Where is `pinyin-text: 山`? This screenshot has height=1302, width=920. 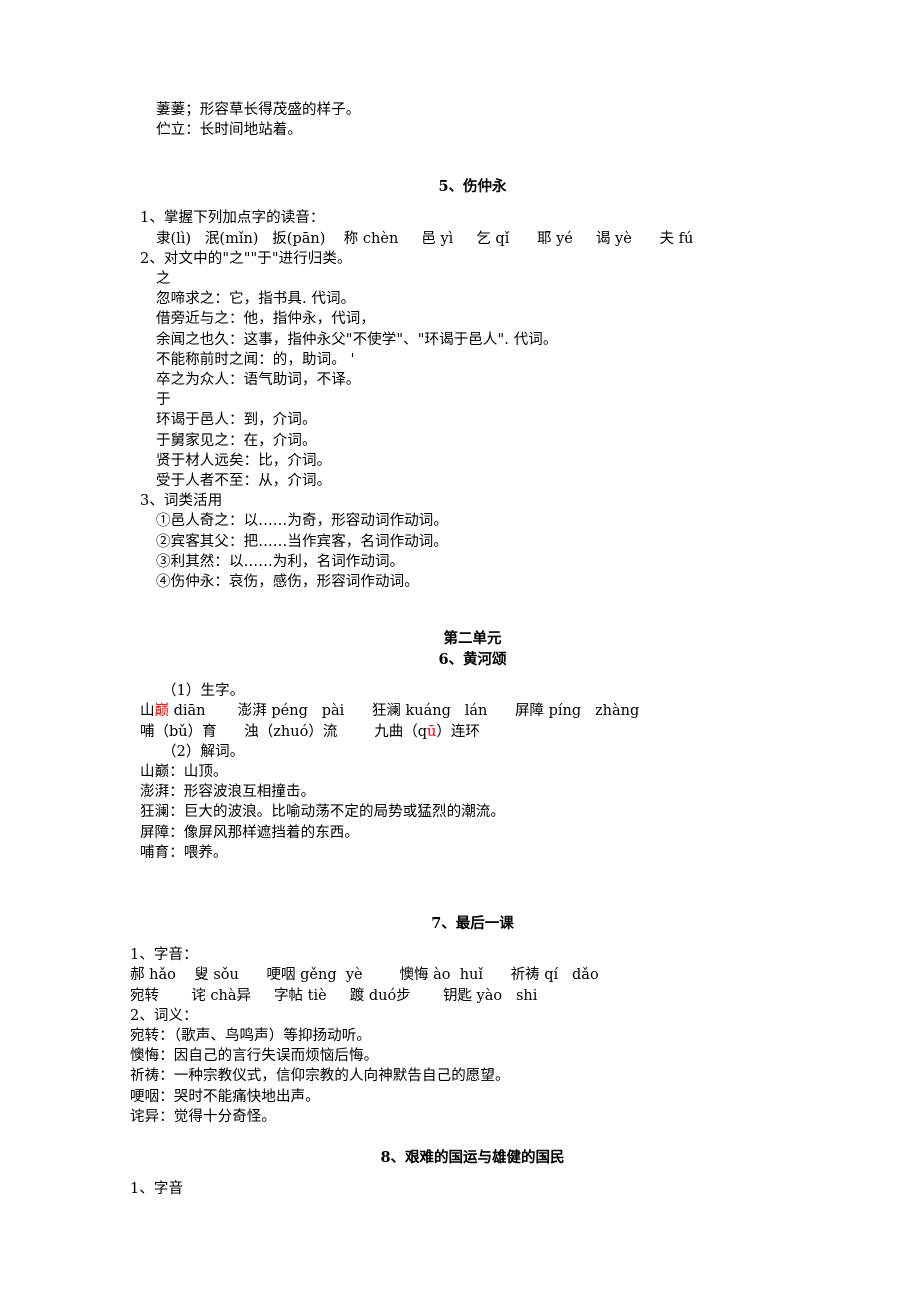
pinyin-text: 山 is located at coordinates (147, 711).